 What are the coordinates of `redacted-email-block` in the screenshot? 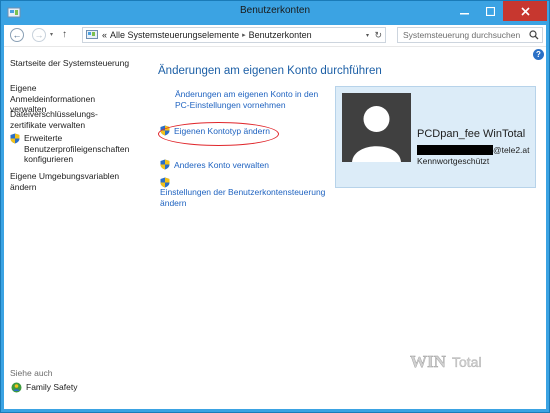 It's located at (455, 150).